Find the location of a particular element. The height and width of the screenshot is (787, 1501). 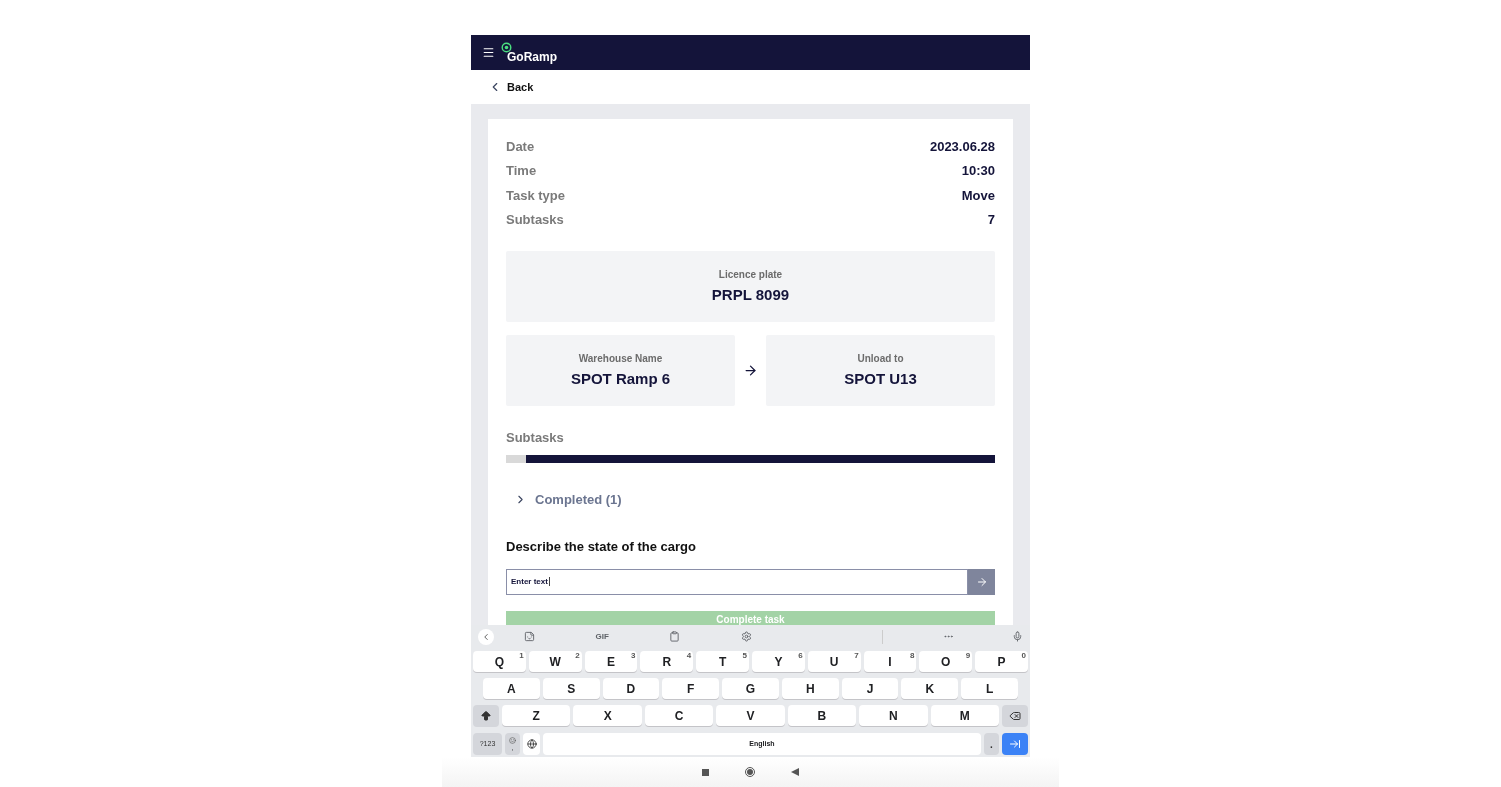

subtasks-title: Subtasks is located at coordinates (535, 438).